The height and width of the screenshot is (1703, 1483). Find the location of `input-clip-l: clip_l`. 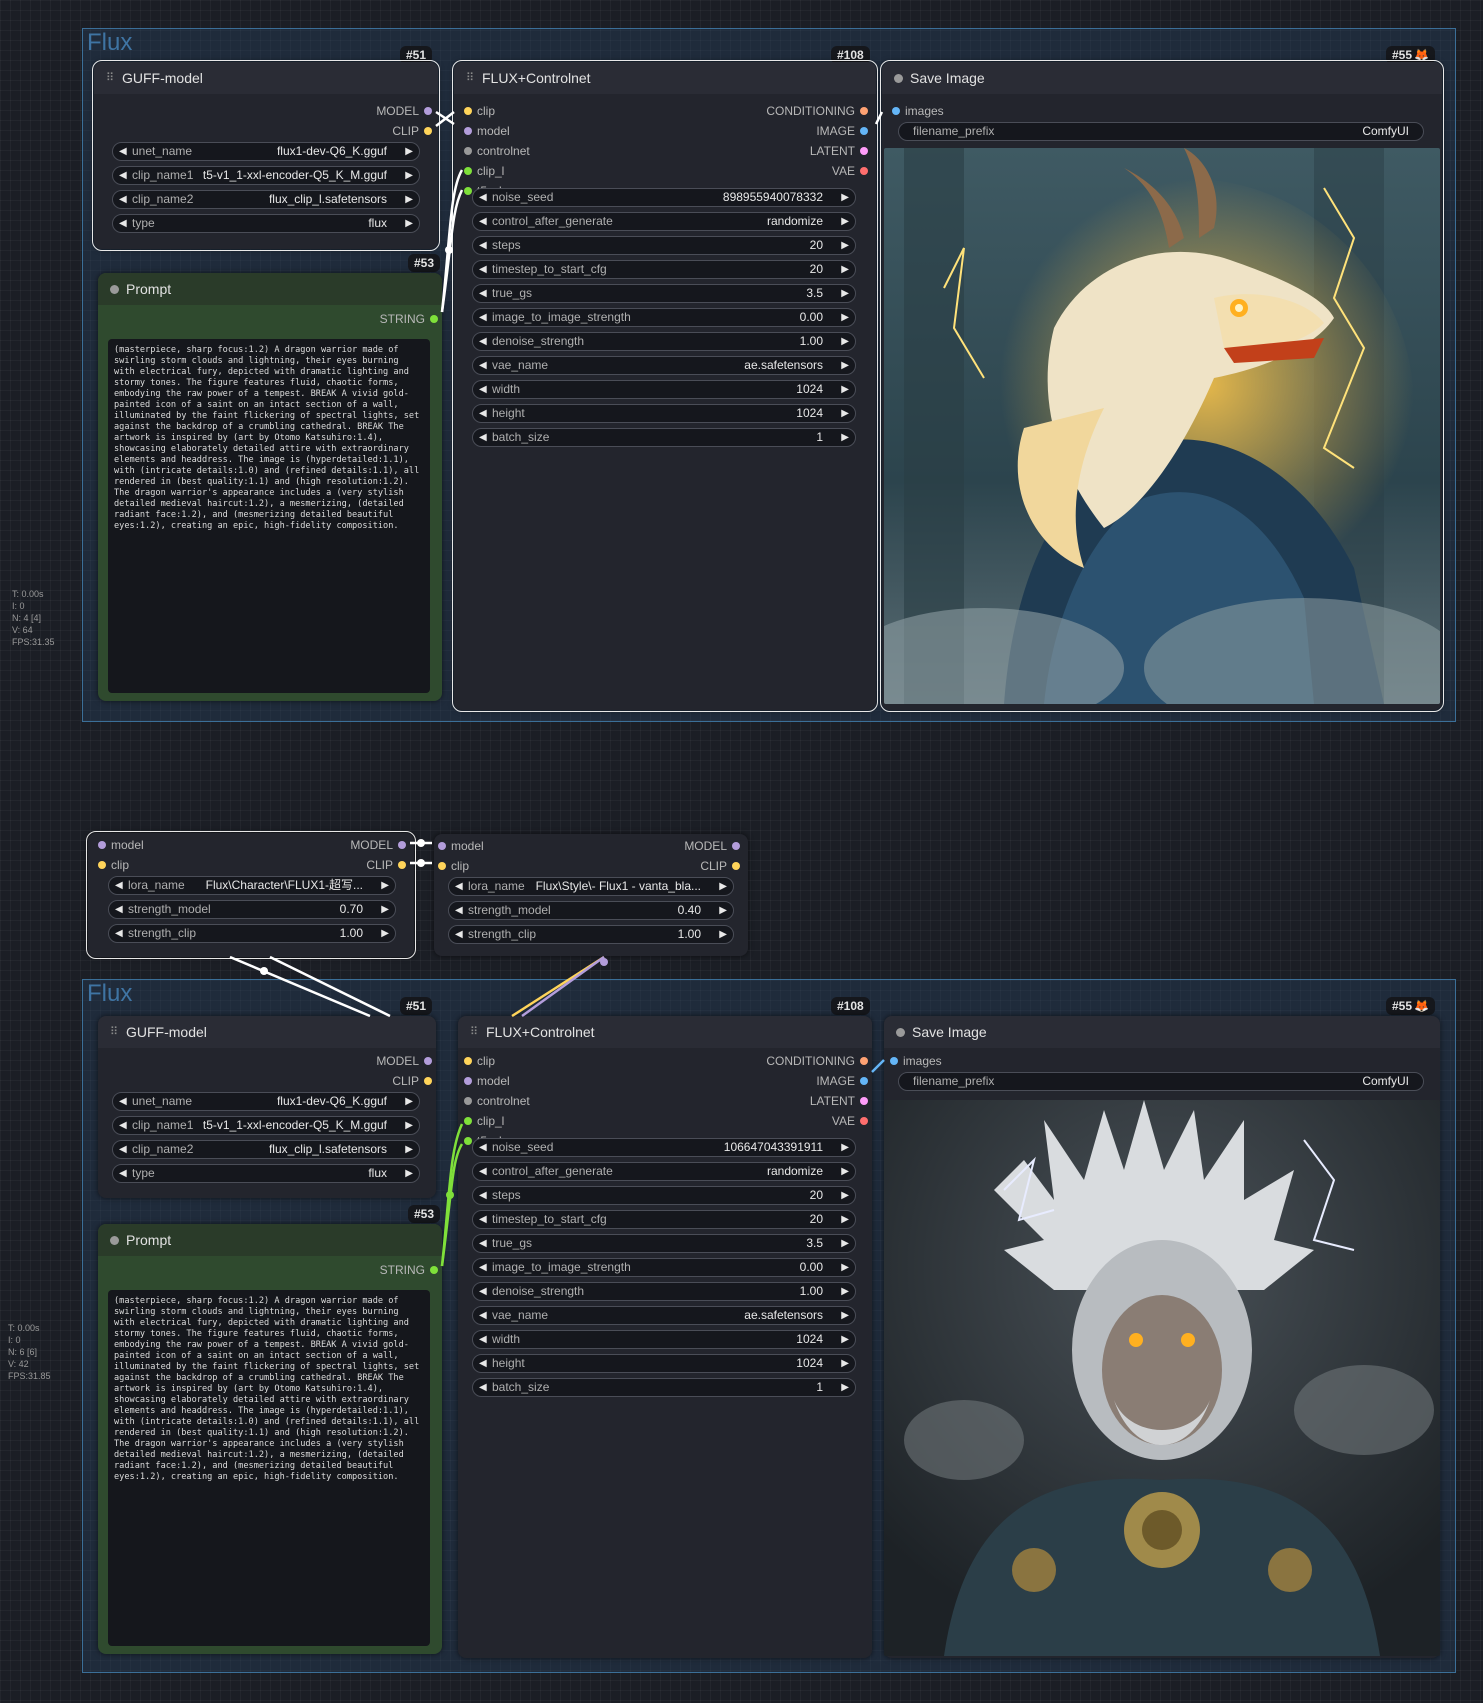

input-clip-l: clip_l is located at coordinates (484, 1121).